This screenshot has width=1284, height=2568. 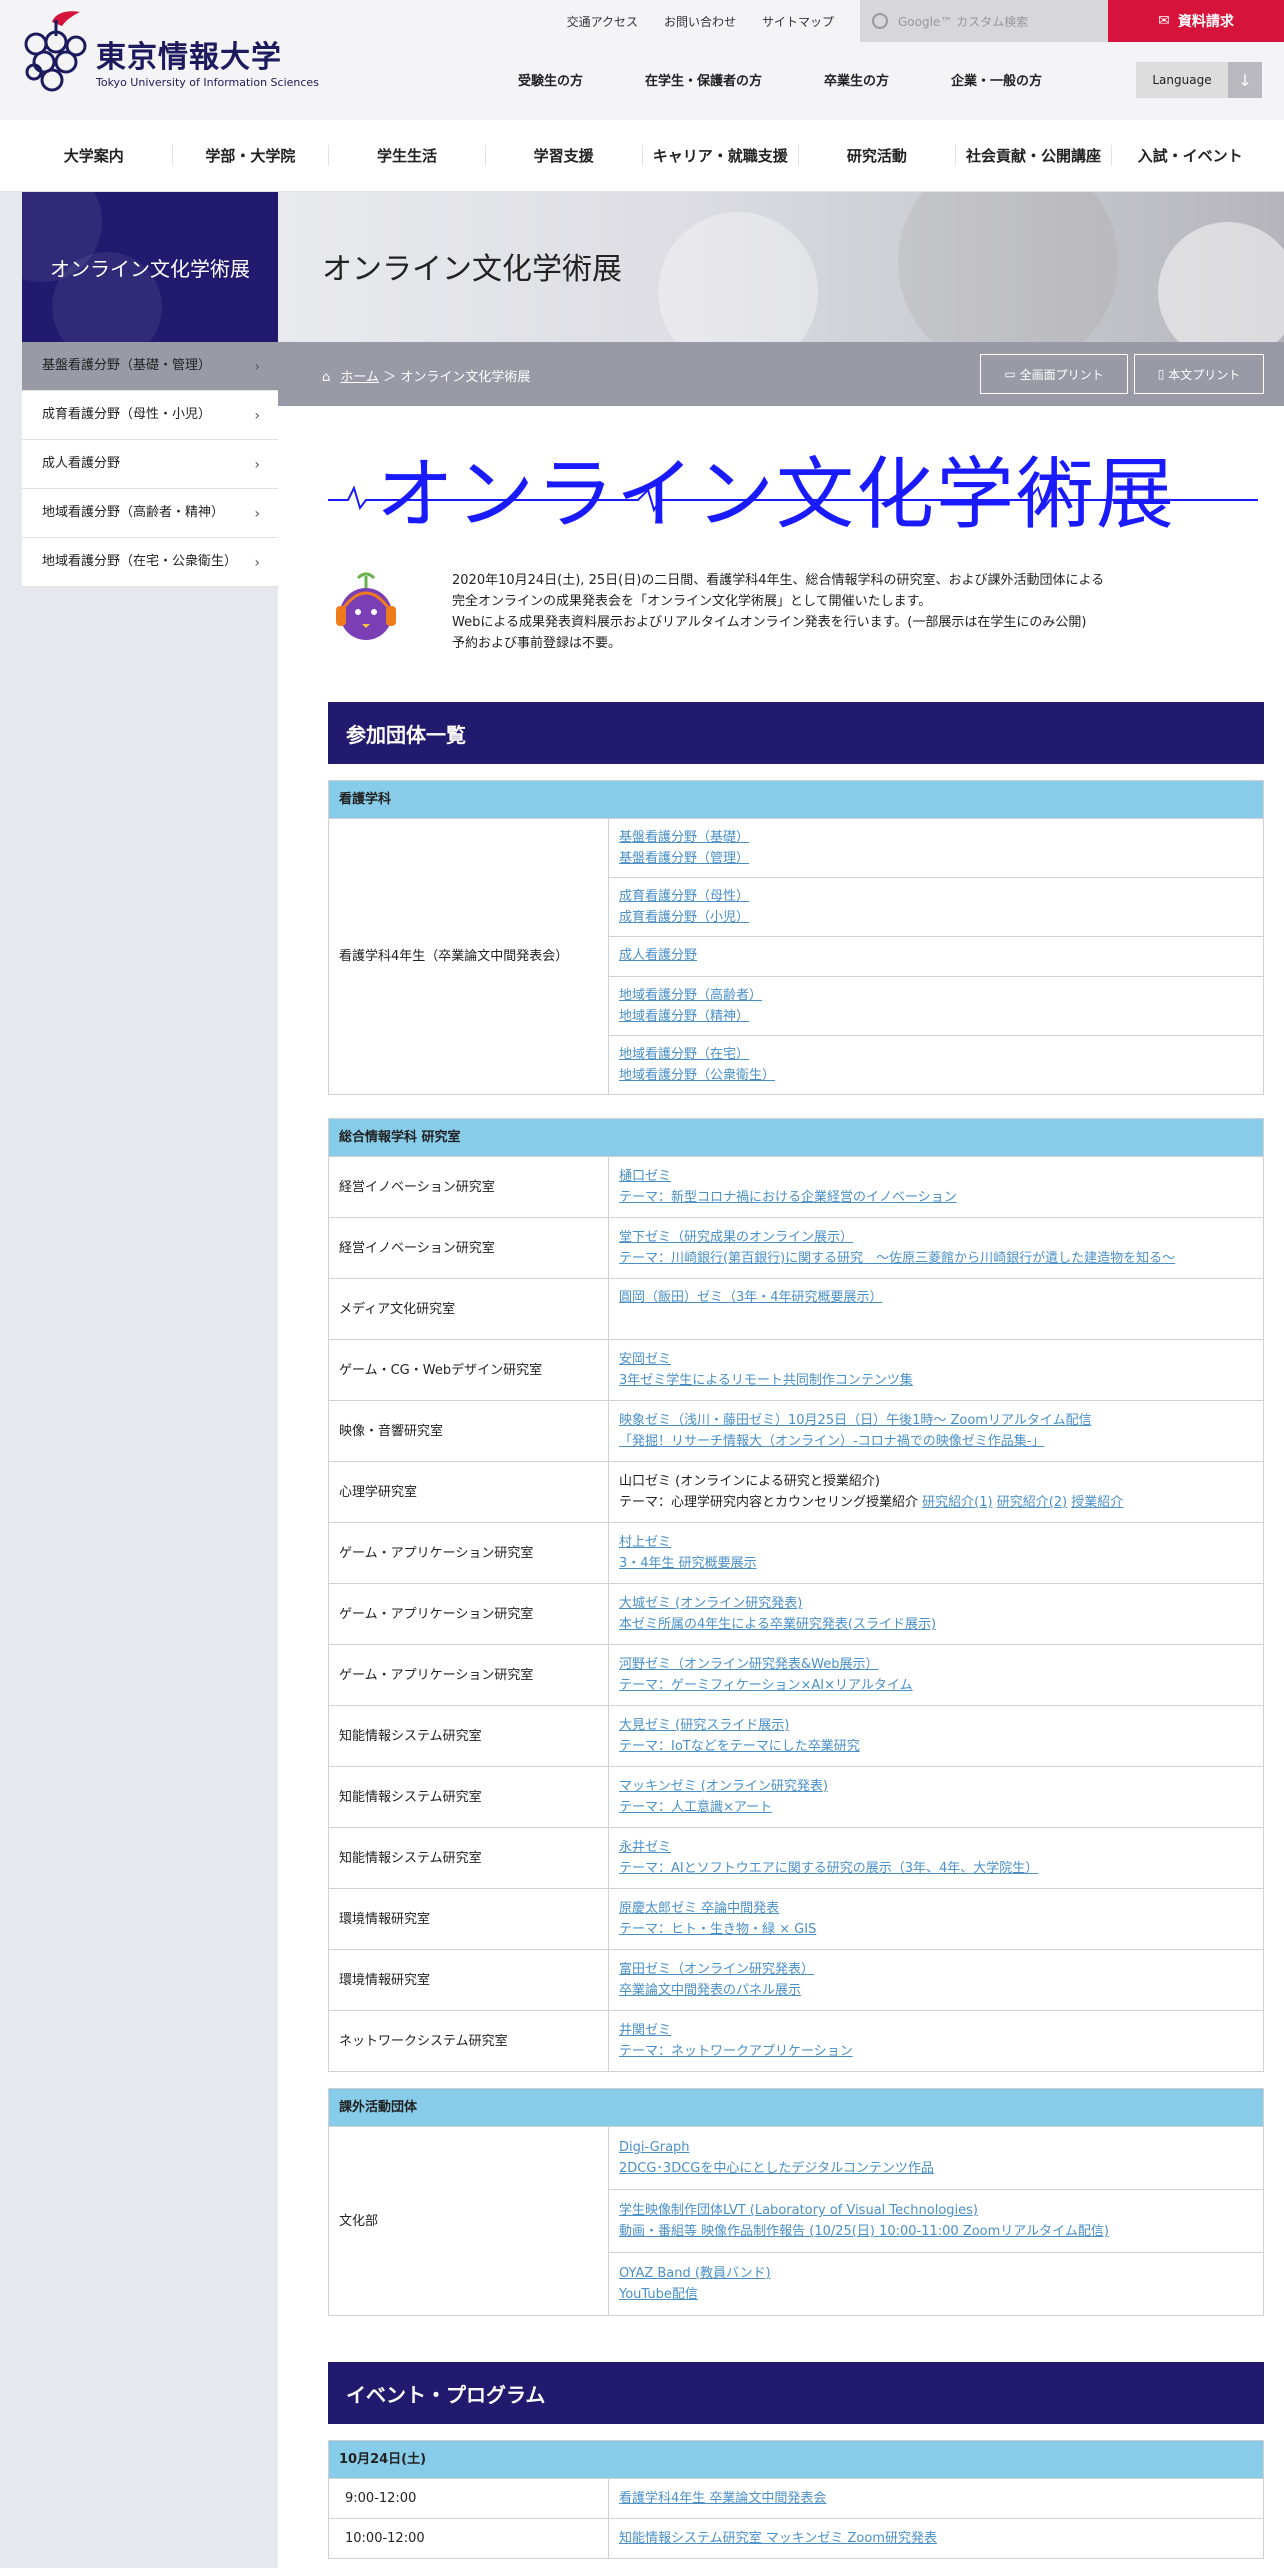 What do you see at coordinates (658, 955) in the screenshot?
I see `link: 成人看護分野` at bounding box center [658, 955].